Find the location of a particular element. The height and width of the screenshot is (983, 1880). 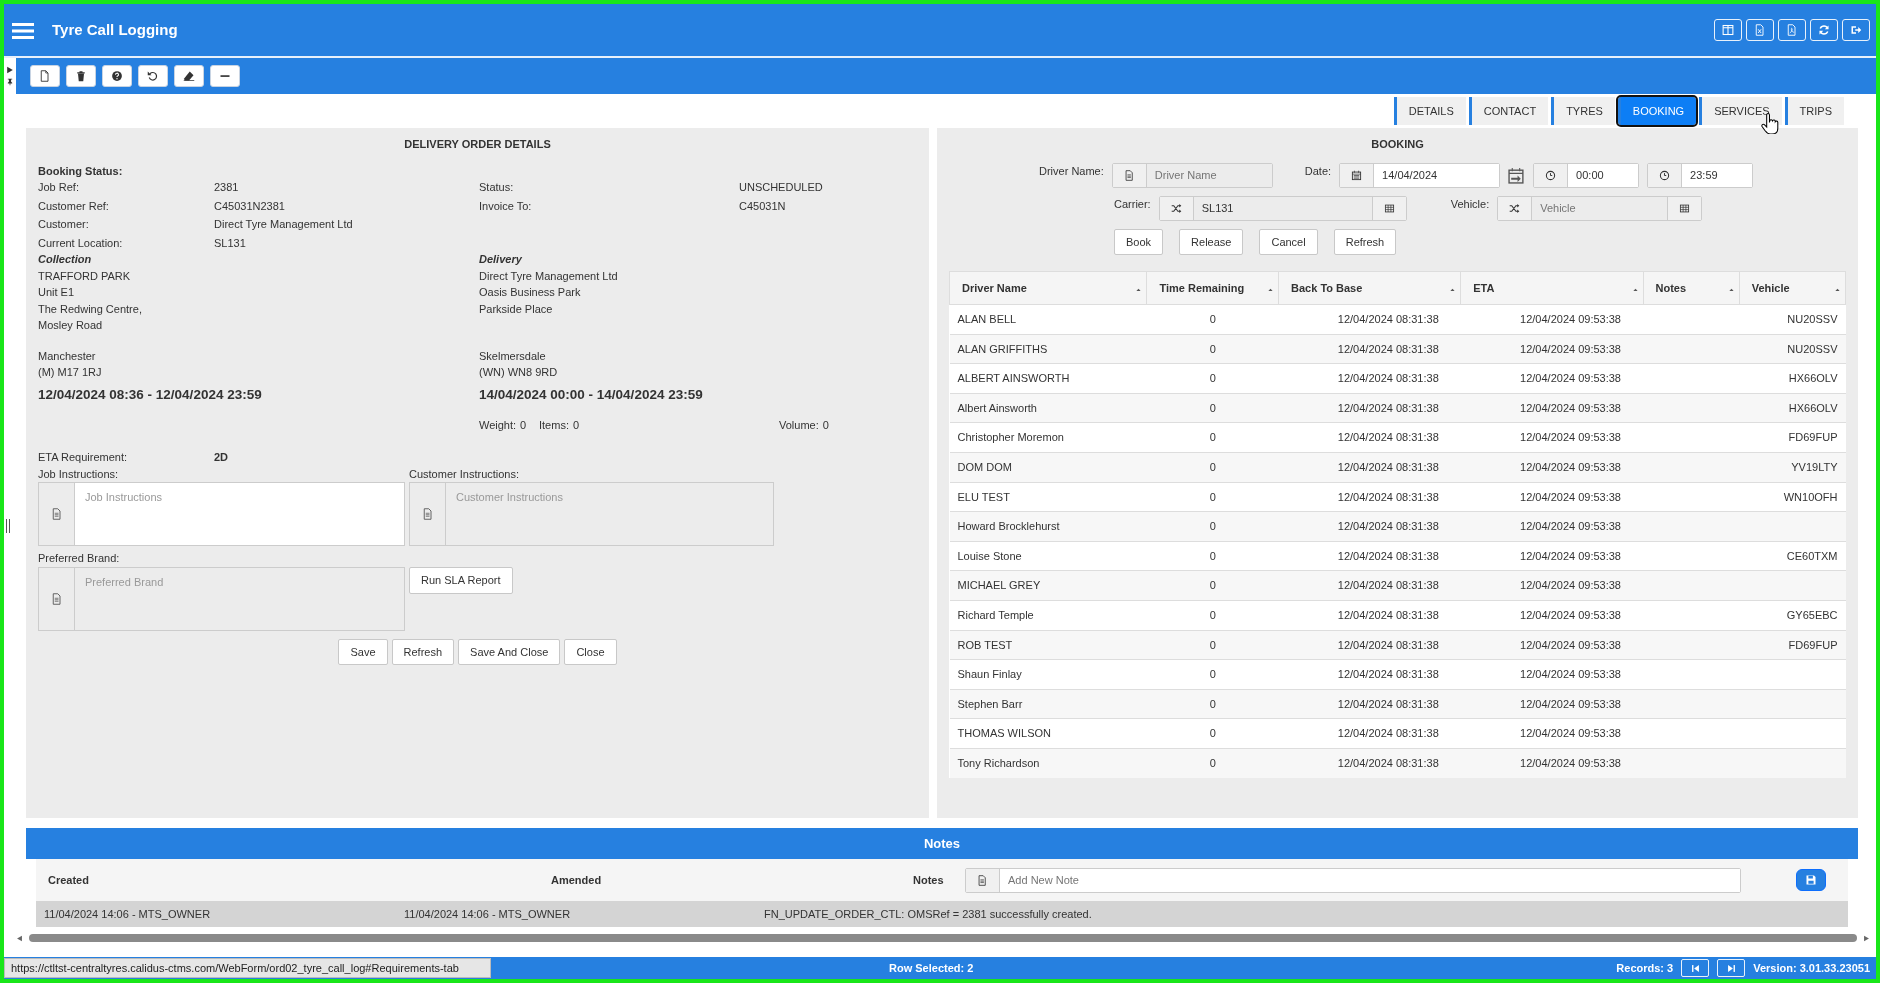

booking-button: Book is located at coordinates (1139, 241).